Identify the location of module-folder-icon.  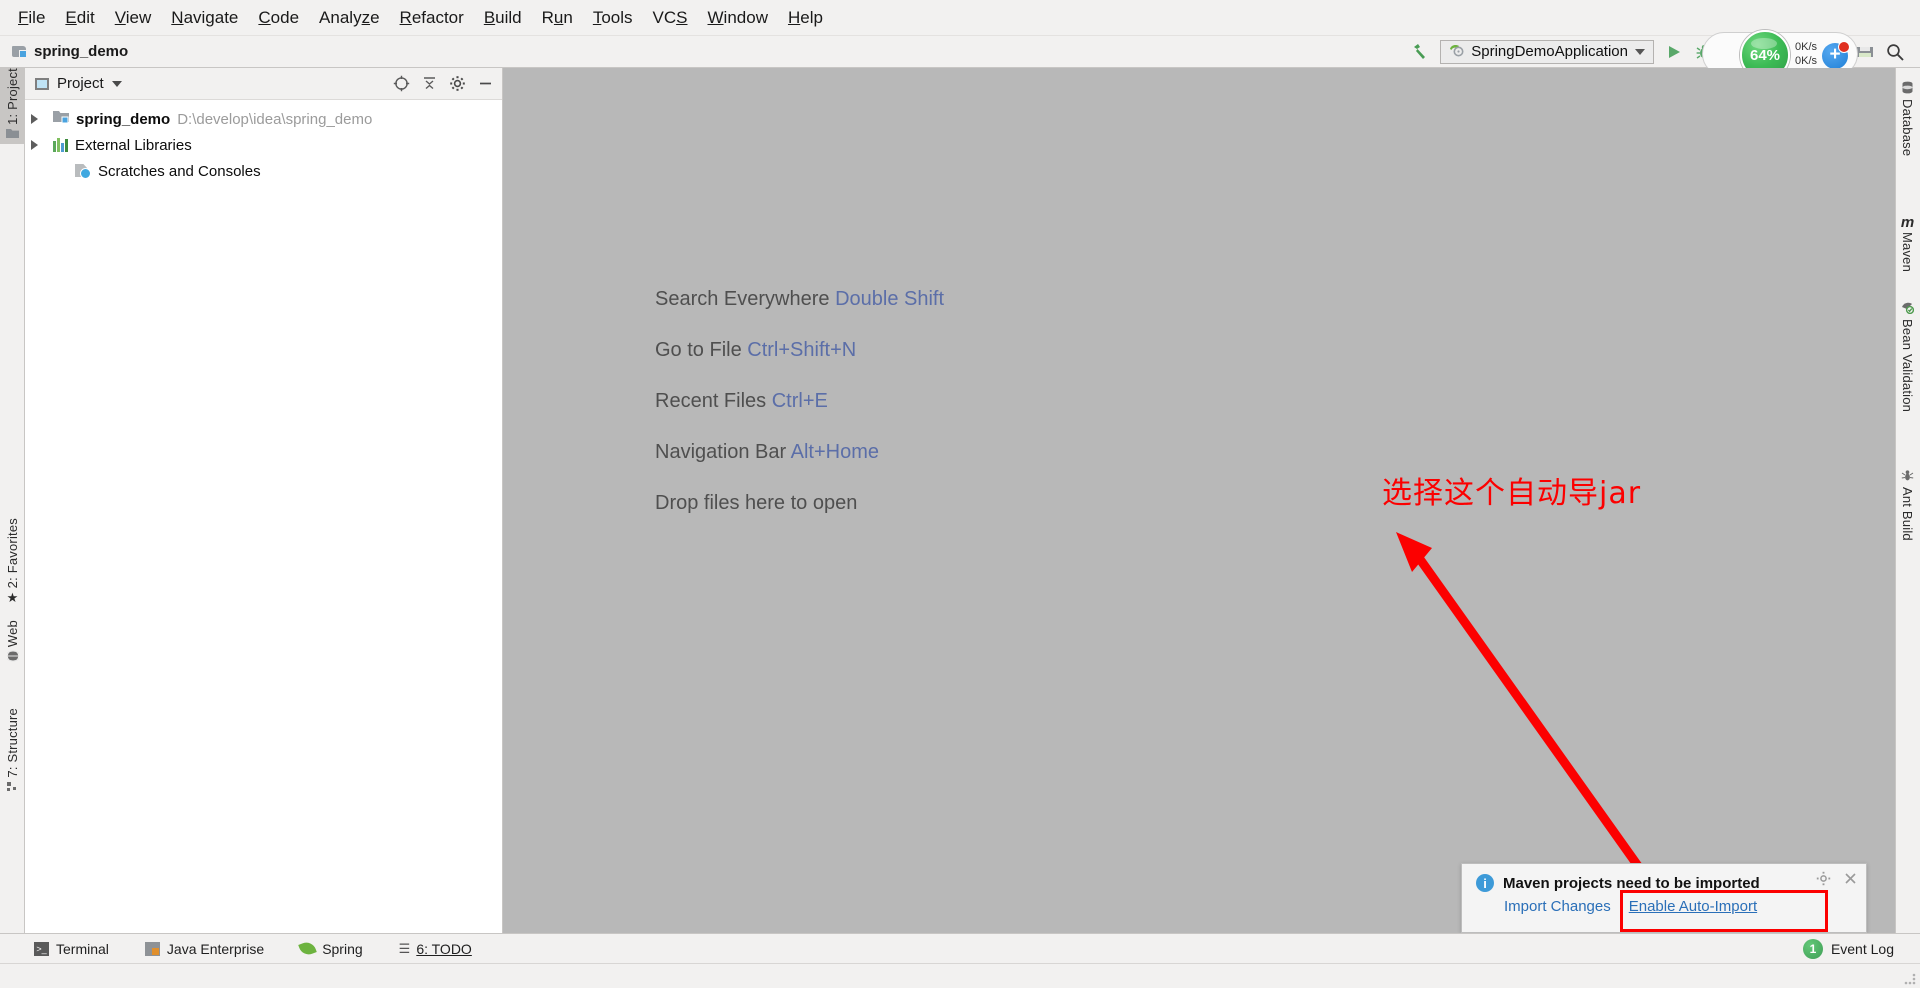
(61, 119).